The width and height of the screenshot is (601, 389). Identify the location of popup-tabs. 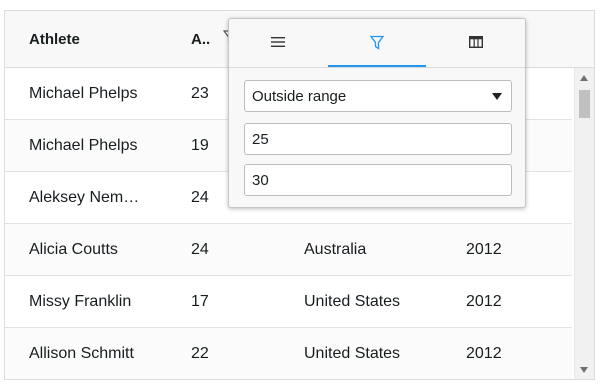
(377, 43).